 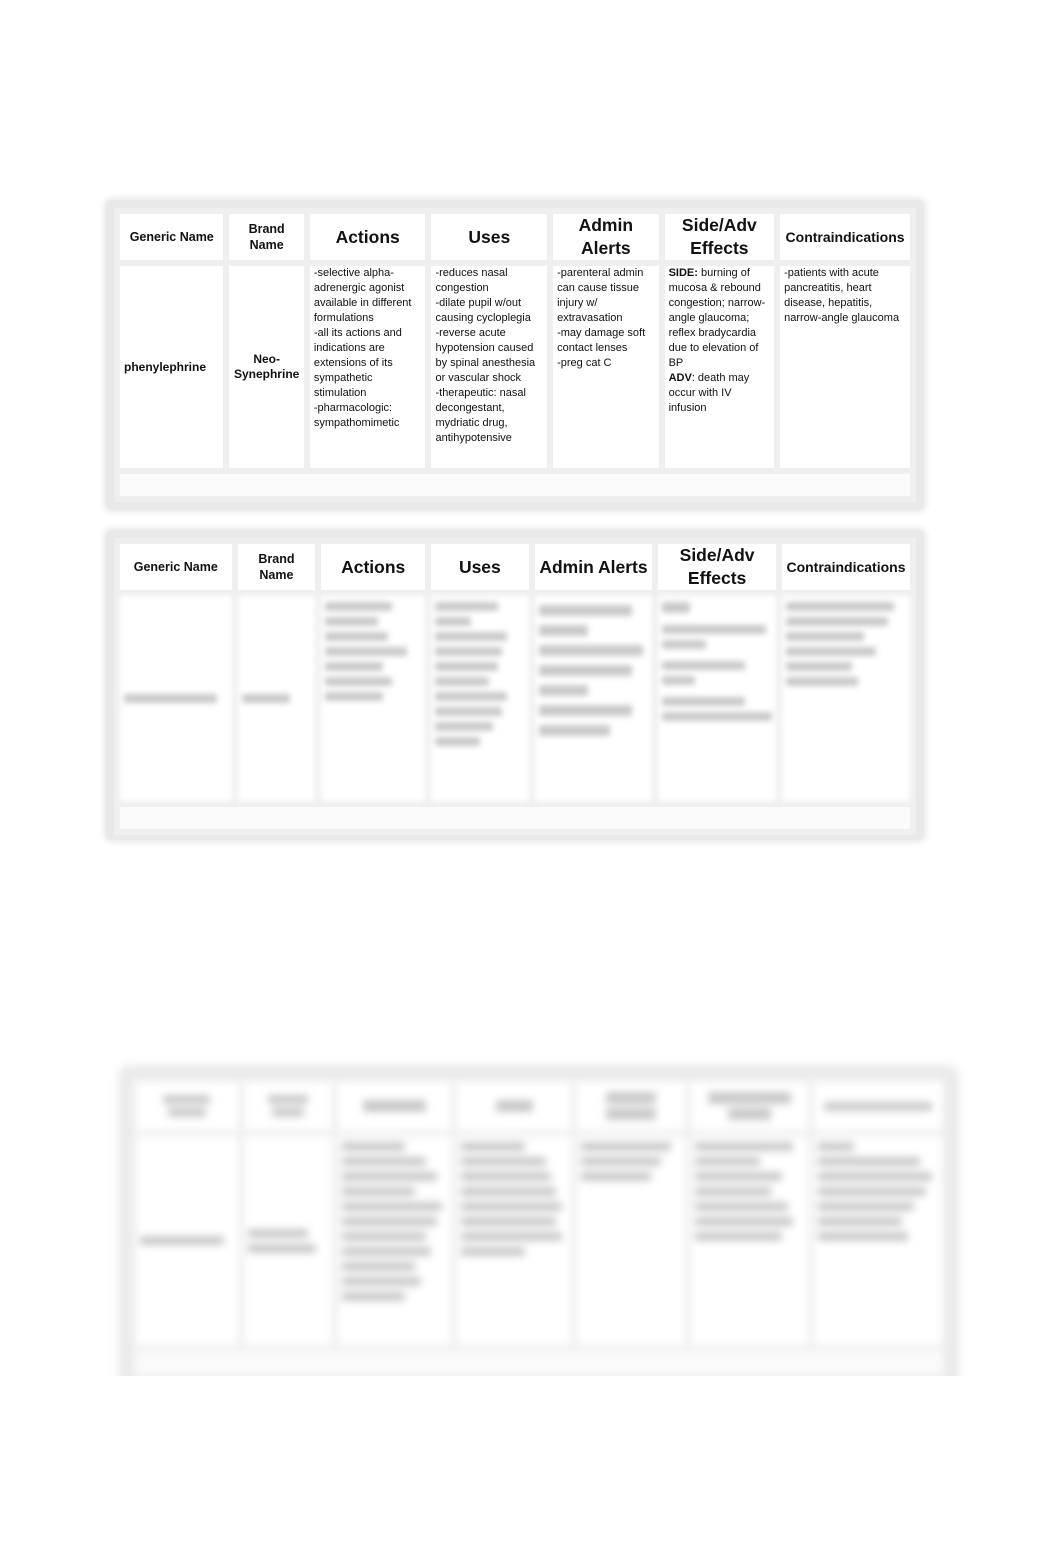 I want to click on contraindications-cell-blurred, so click(x=845, y=698).